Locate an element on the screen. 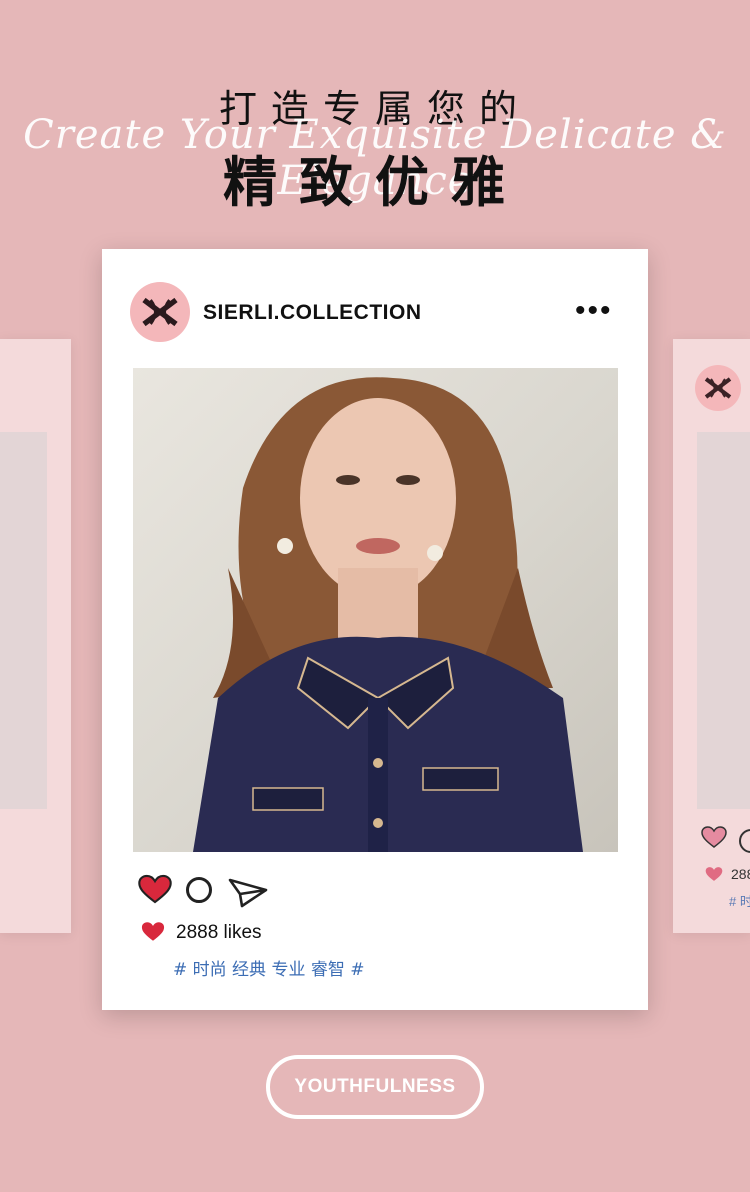  ghost-card-left is located at coordinates (35, 636).